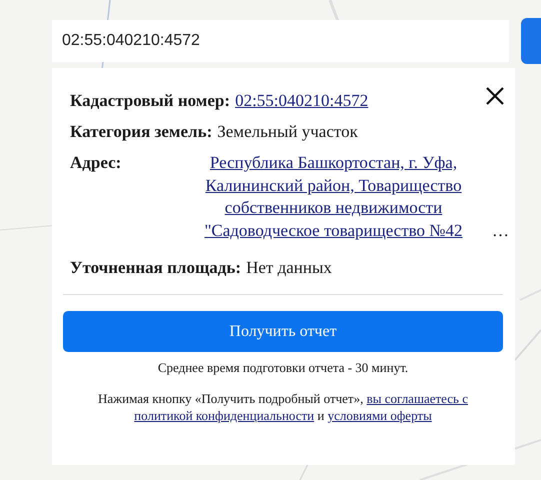 The height and width of the screenshot is (480, 541). Describe the element at coordinates (289, 268) in the screenshot. I see `field-value: Нет данных` at that location.